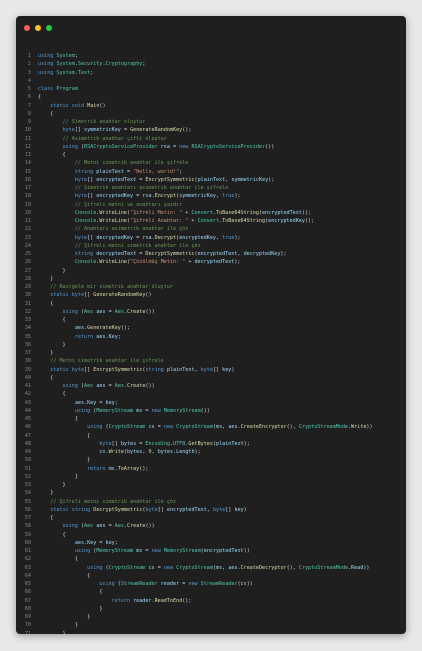 The image size is (422, 651). I want to click on code-line: 1 using System;, so click(211, 56).